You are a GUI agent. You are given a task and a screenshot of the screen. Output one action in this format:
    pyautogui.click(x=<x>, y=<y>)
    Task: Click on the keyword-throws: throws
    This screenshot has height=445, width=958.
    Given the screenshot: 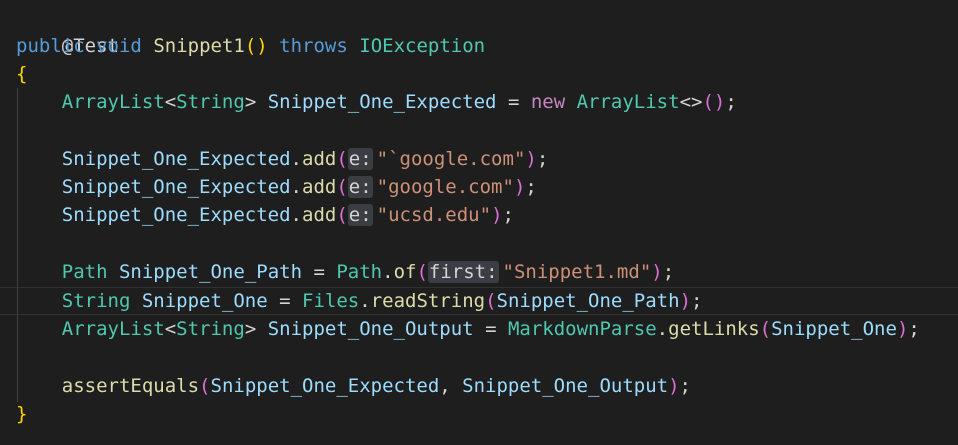 What is the action you would take?
    pyautogui.click(x=313, y=46)
    